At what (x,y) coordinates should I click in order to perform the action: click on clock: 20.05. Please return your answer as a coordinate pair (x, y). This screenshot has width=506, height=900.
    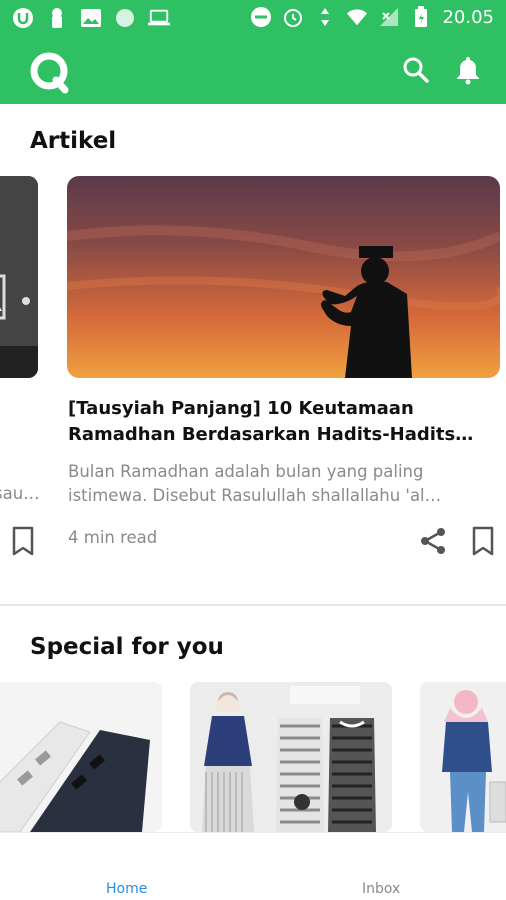
    Looking at the image, I should click on (468, 17).